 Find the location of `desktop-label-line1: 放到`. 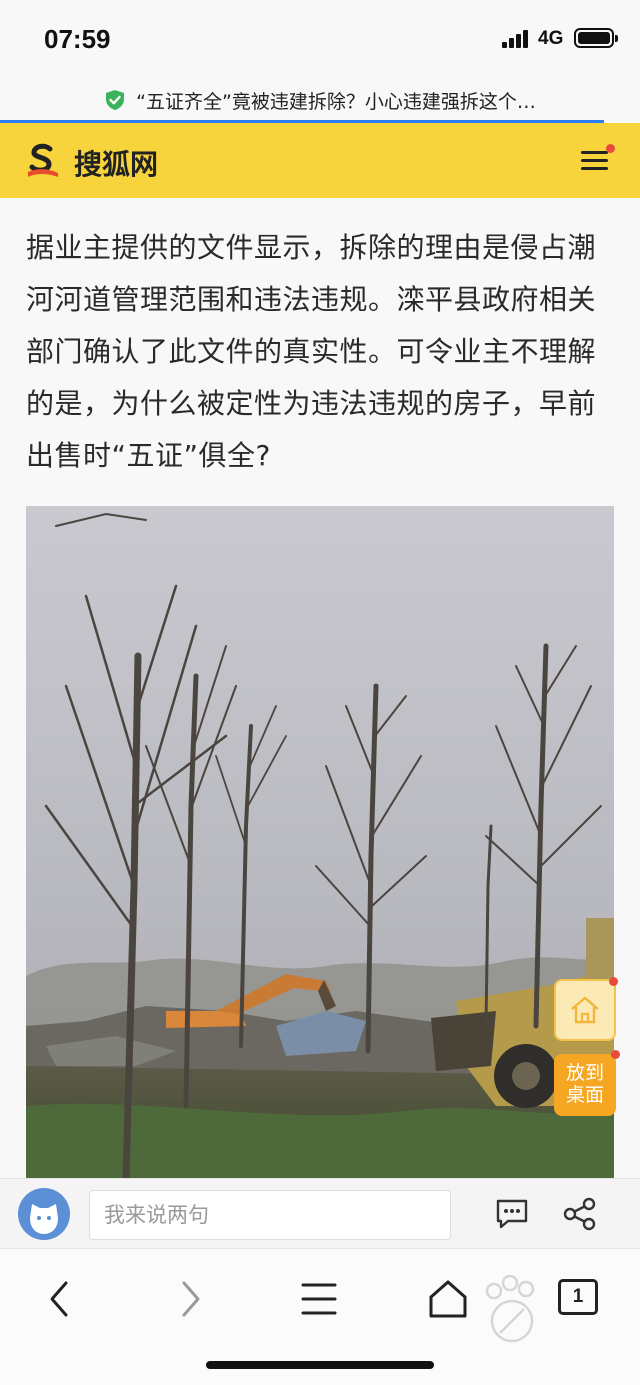

desktop-label-line1: 放到 is located at coordinates (584, 1073).